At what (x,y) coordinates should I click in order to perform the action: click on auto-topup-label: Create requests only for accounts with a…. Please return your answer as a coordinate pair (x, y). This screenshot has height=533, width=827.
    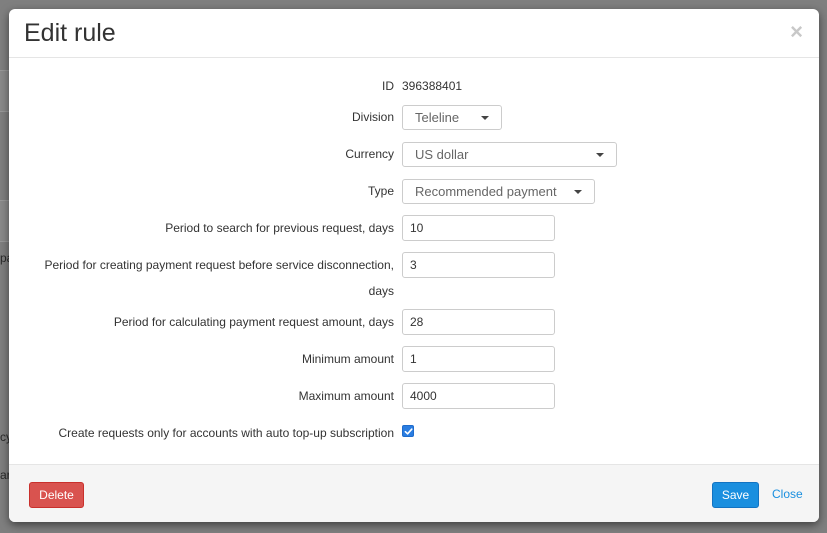
    Looking at the image, I should click on (226, 433).